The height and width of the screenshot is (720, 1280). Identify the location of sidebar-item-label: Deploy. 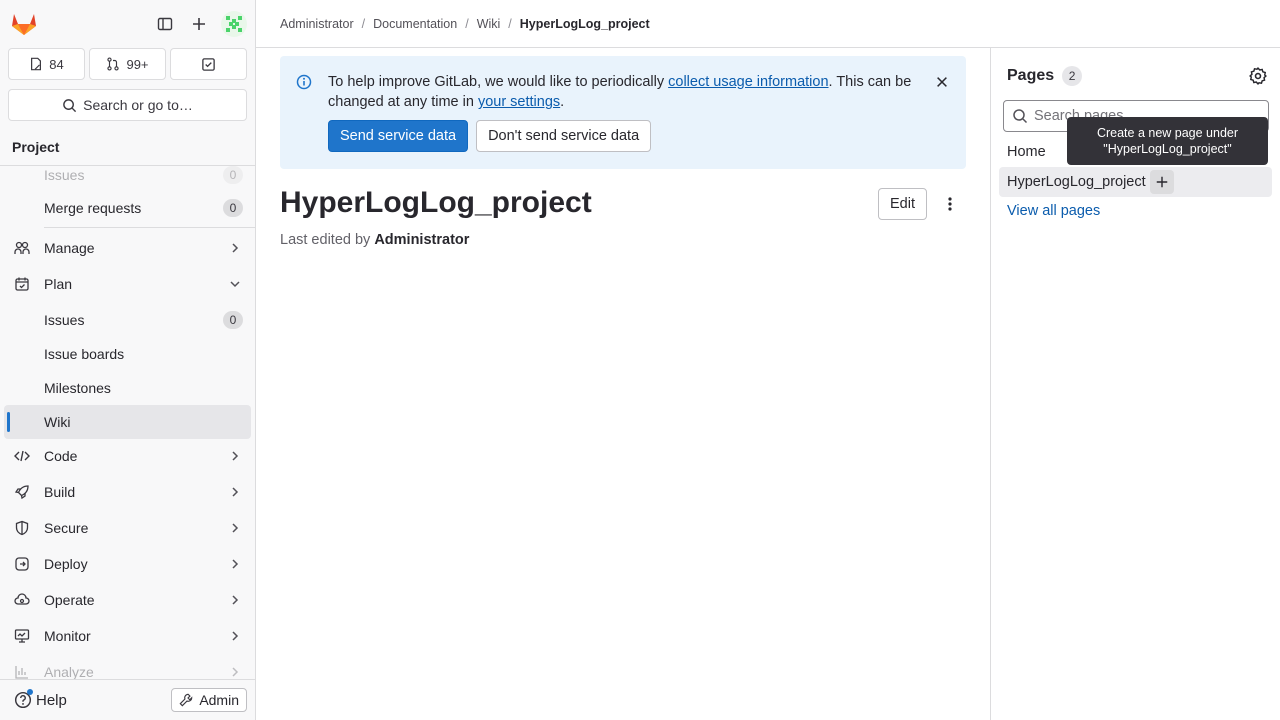
(66, 564).